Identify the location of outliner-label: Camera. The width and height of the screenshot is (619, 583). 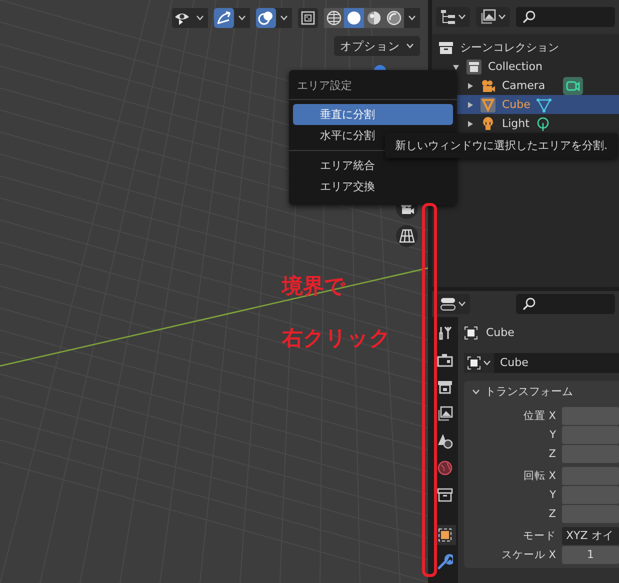
(524, 85).